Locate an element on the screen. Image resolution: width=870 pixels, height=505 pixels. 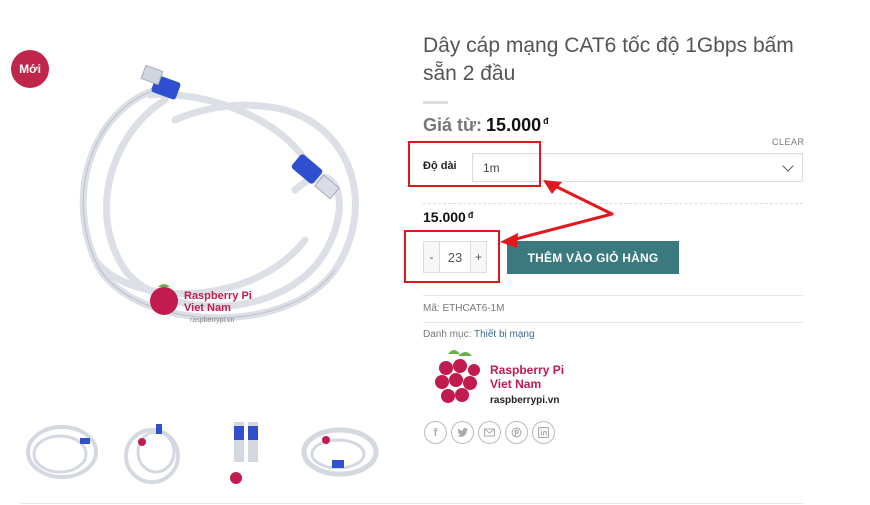
quantity-plus-button: + is located at coordinates (478, 257).